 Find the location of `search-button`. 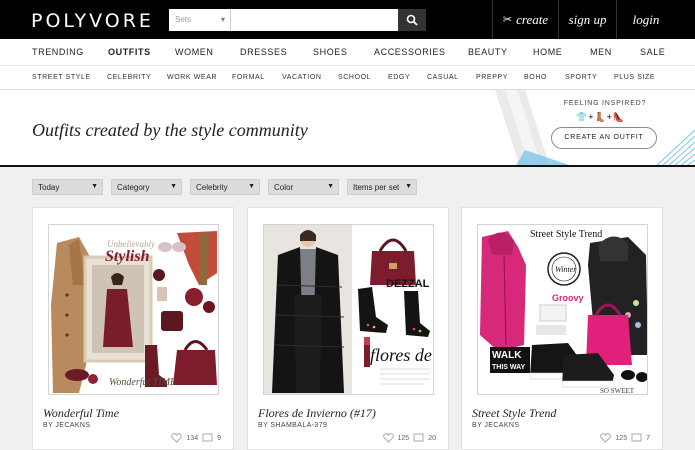

search-button is located at coordinates (412, 20).